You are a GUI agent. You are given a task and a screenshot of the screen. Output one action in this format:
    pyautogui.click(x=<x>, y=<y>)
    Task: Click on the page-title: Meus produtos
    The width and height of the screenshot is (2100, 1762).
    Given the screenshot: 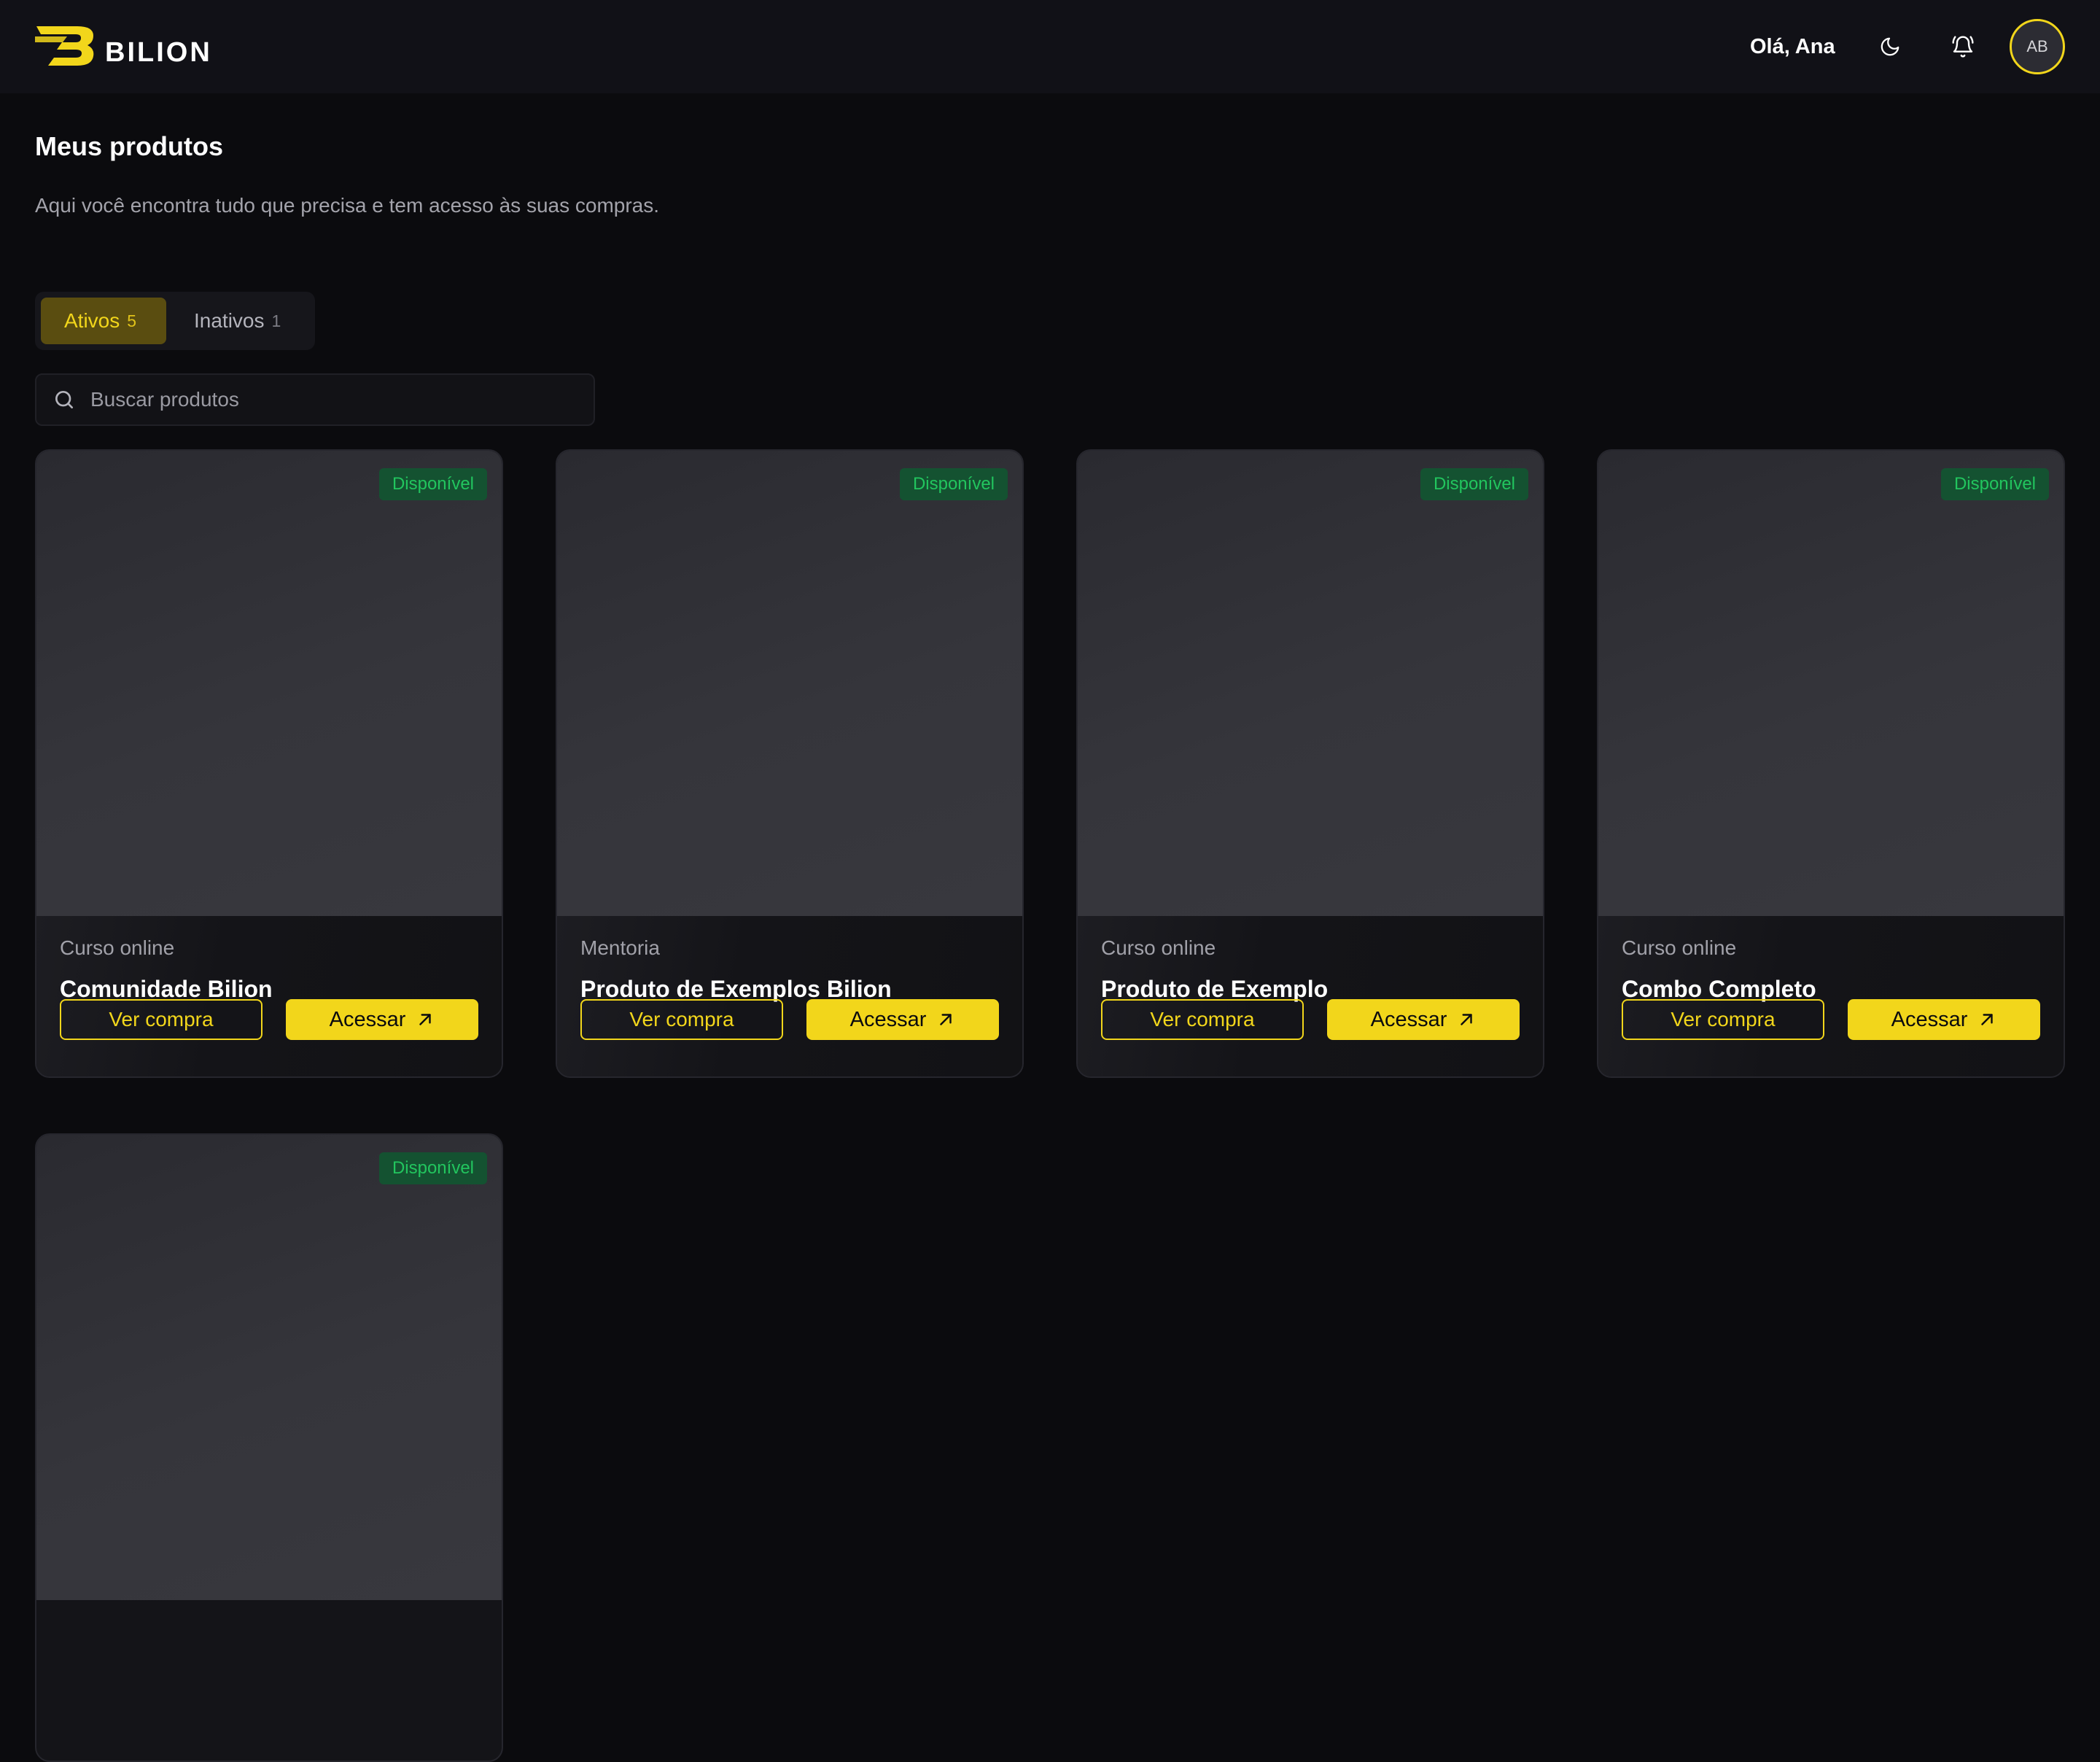 What is the action you would take?
    pyautogui.click(x=129, y=146)
    